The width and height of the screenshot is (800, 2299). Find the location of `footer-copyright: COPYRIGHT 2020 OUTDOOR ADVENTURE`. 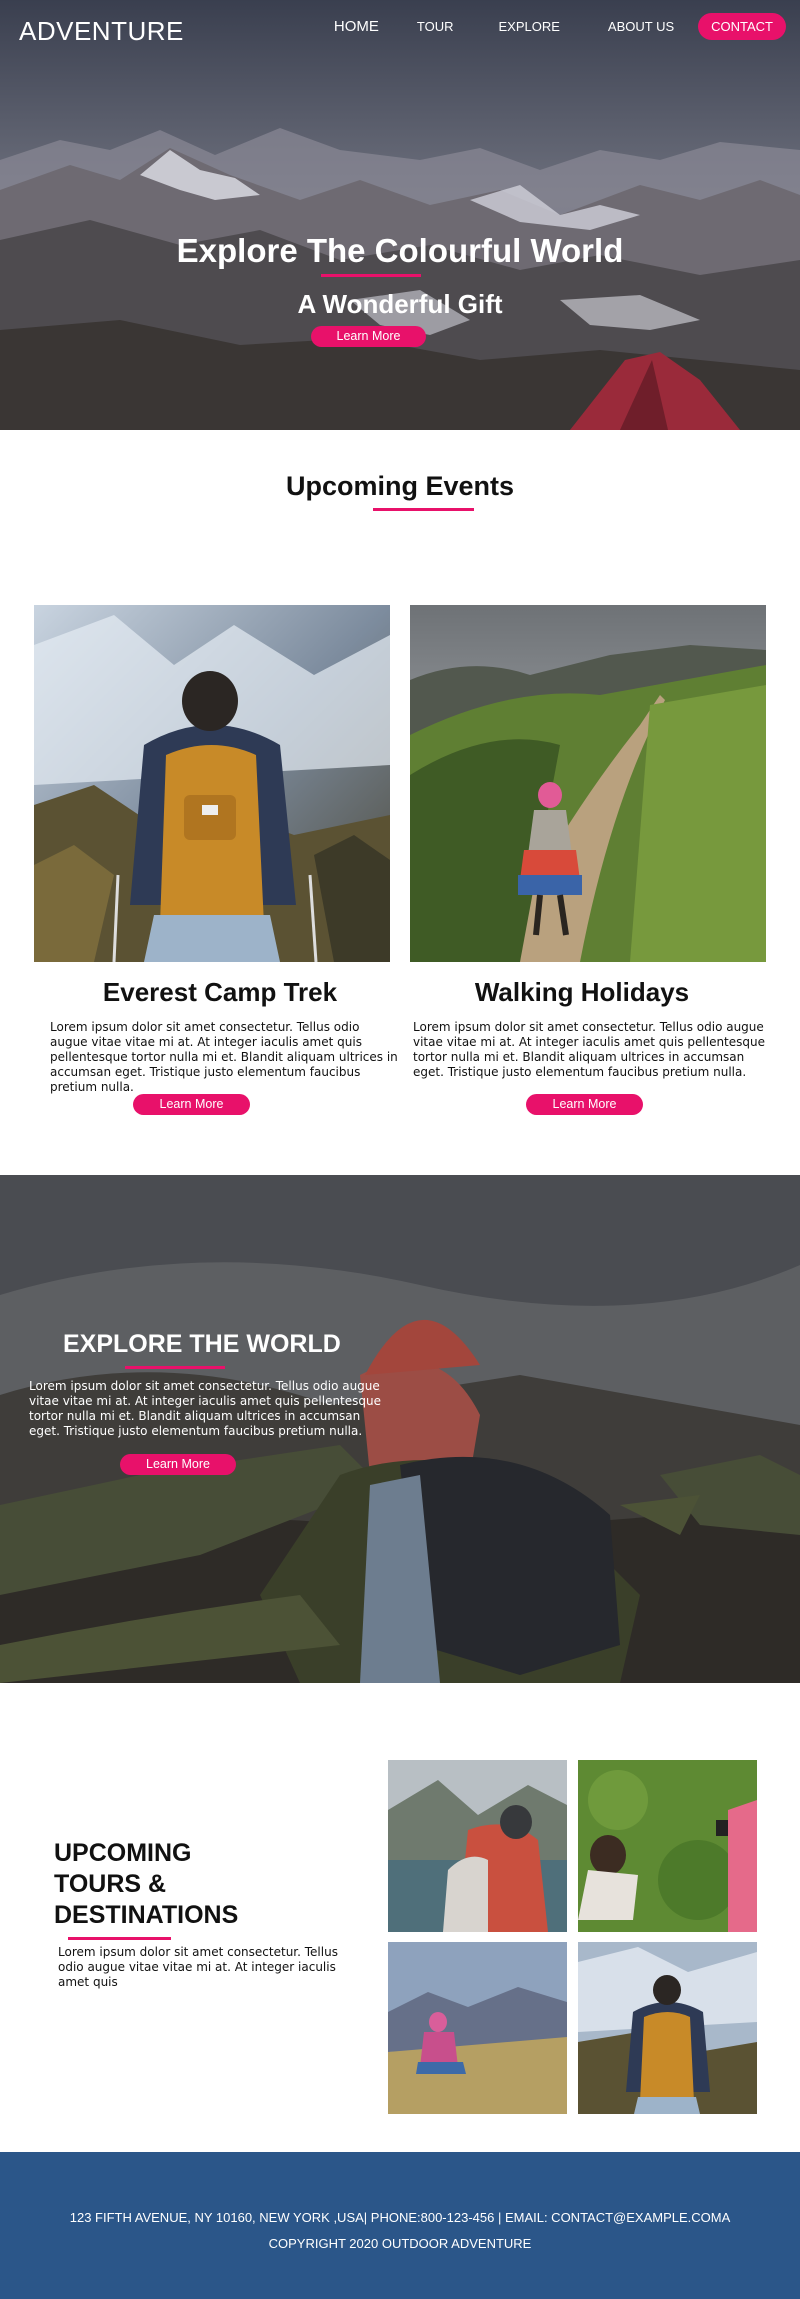

footer-copyright: COPYRIGHT 2020 OUTDOOR ADVENTURE is located at coordinates (400, 2243).